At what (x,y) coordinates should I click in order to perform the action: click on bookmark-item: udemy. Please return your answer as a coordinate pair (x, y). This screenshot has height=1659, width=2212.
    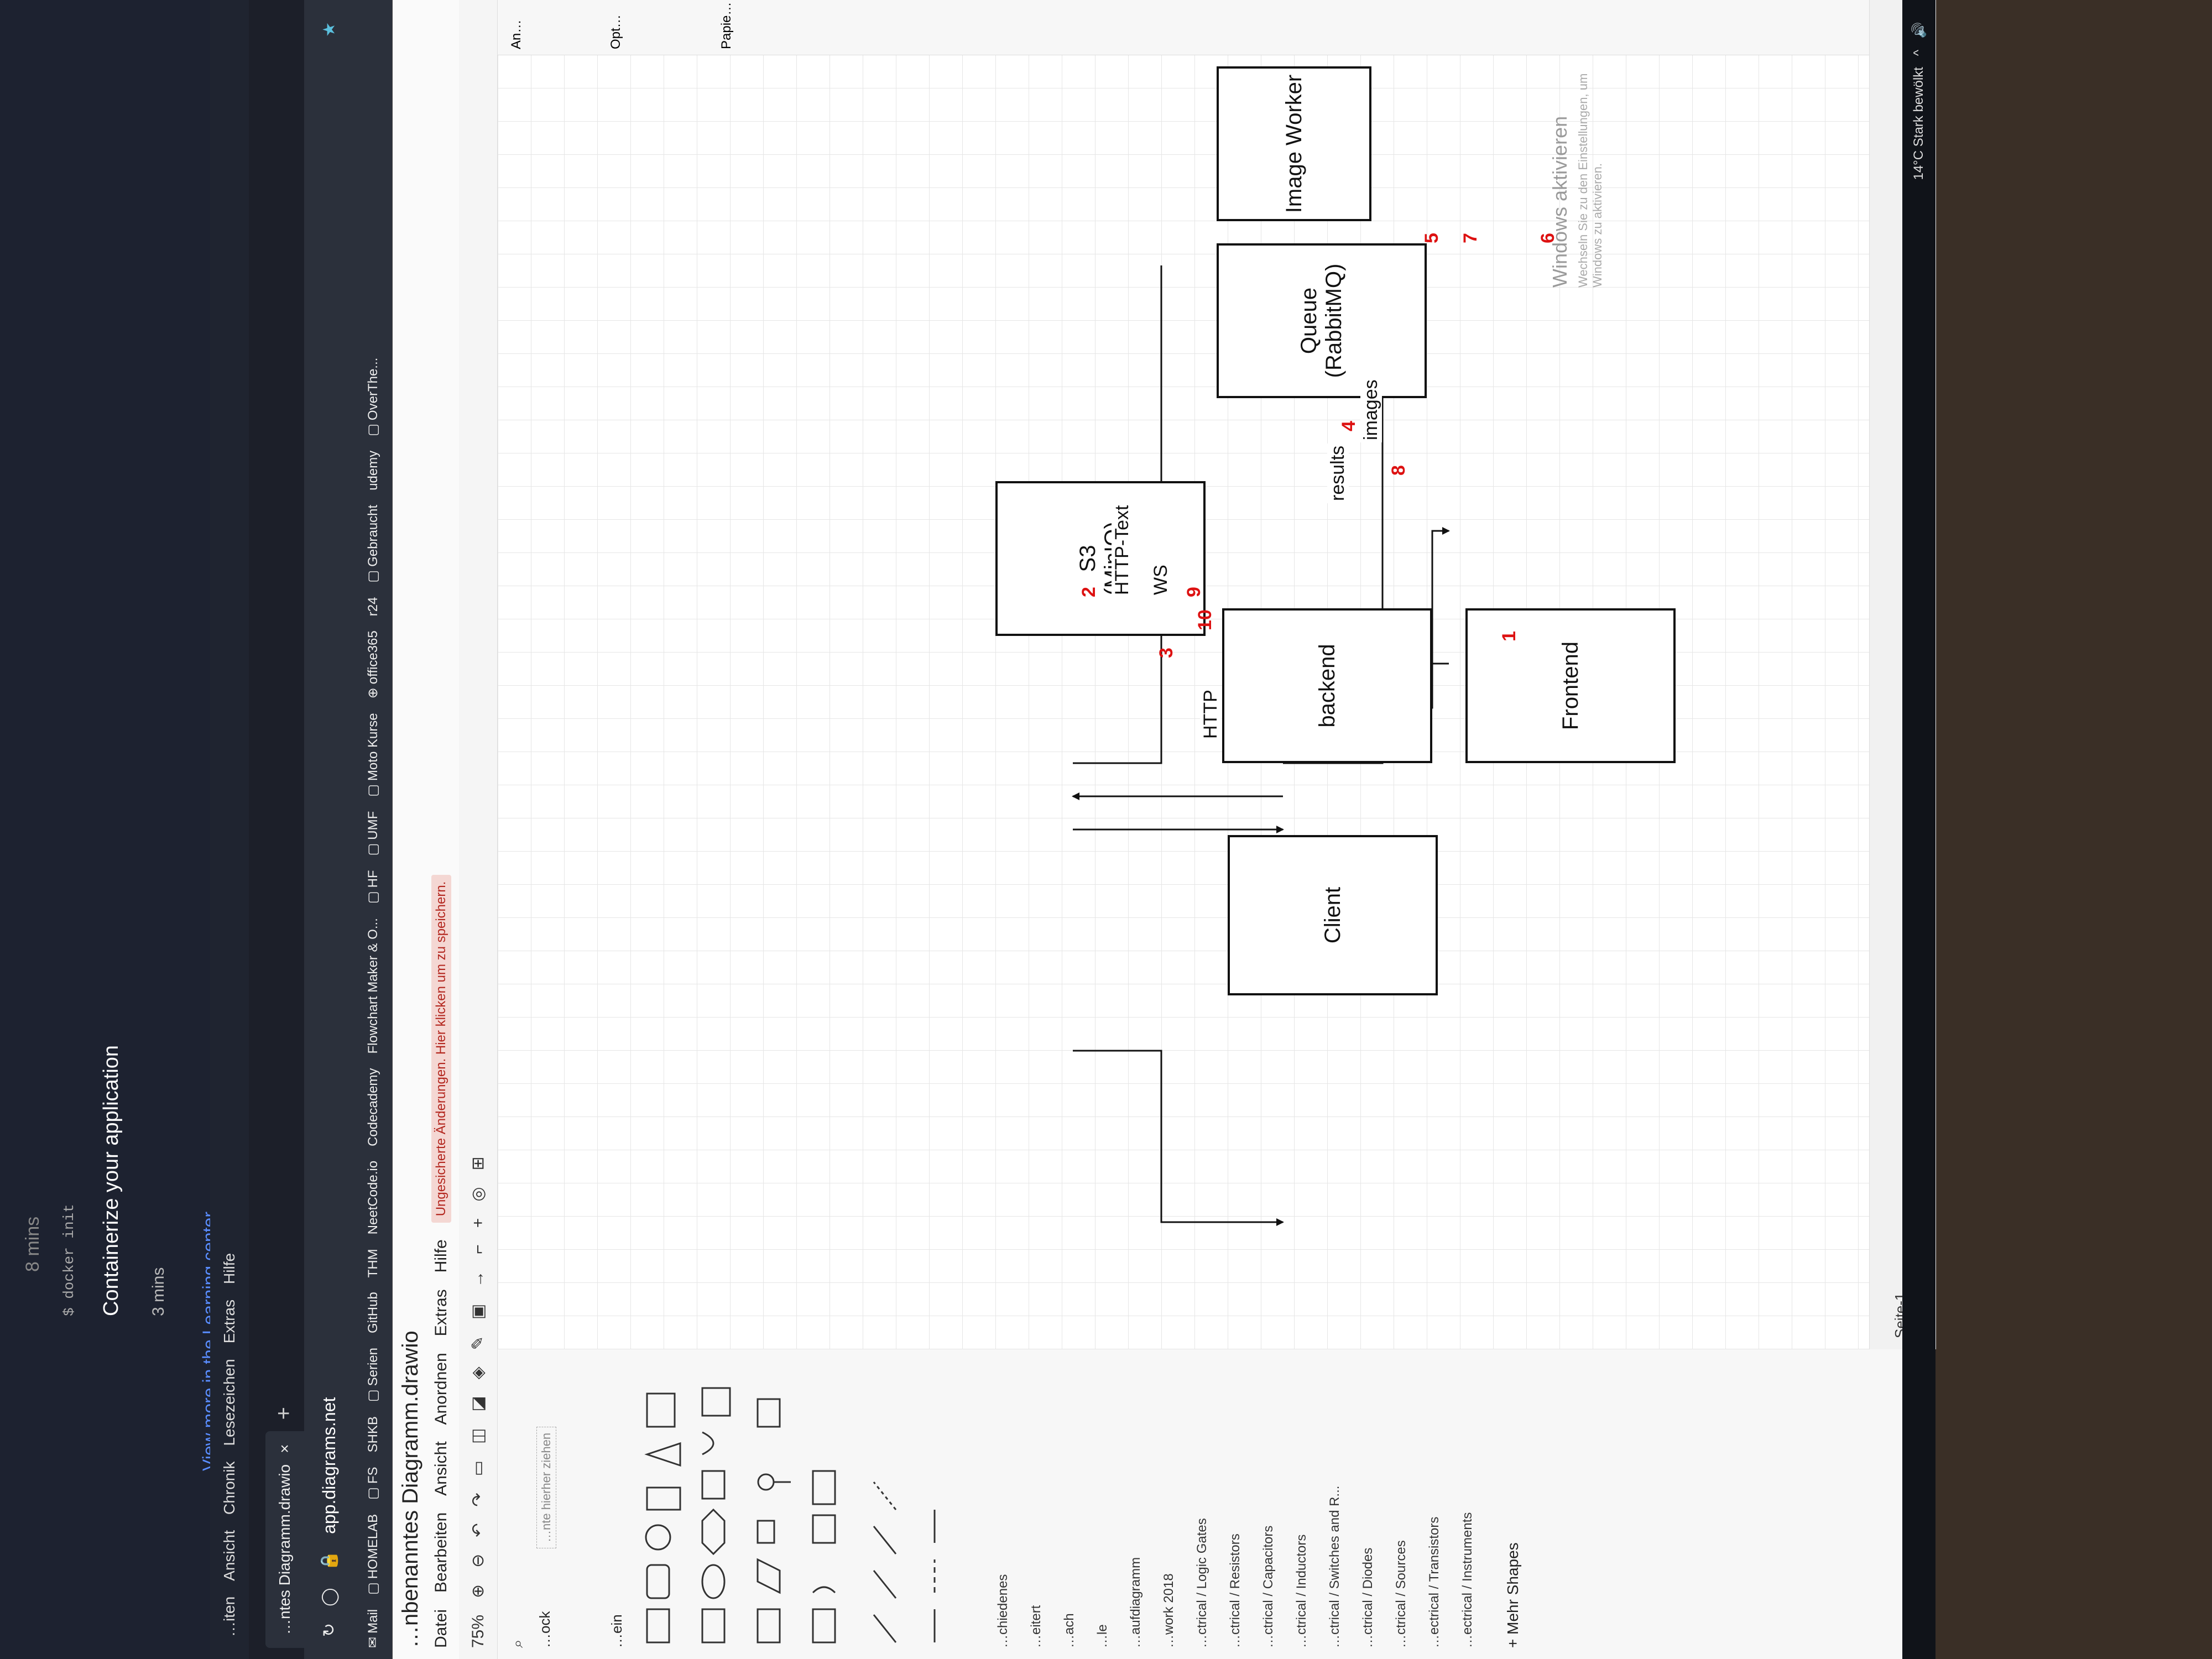
    Looking at the image, I should click on (374, 471).